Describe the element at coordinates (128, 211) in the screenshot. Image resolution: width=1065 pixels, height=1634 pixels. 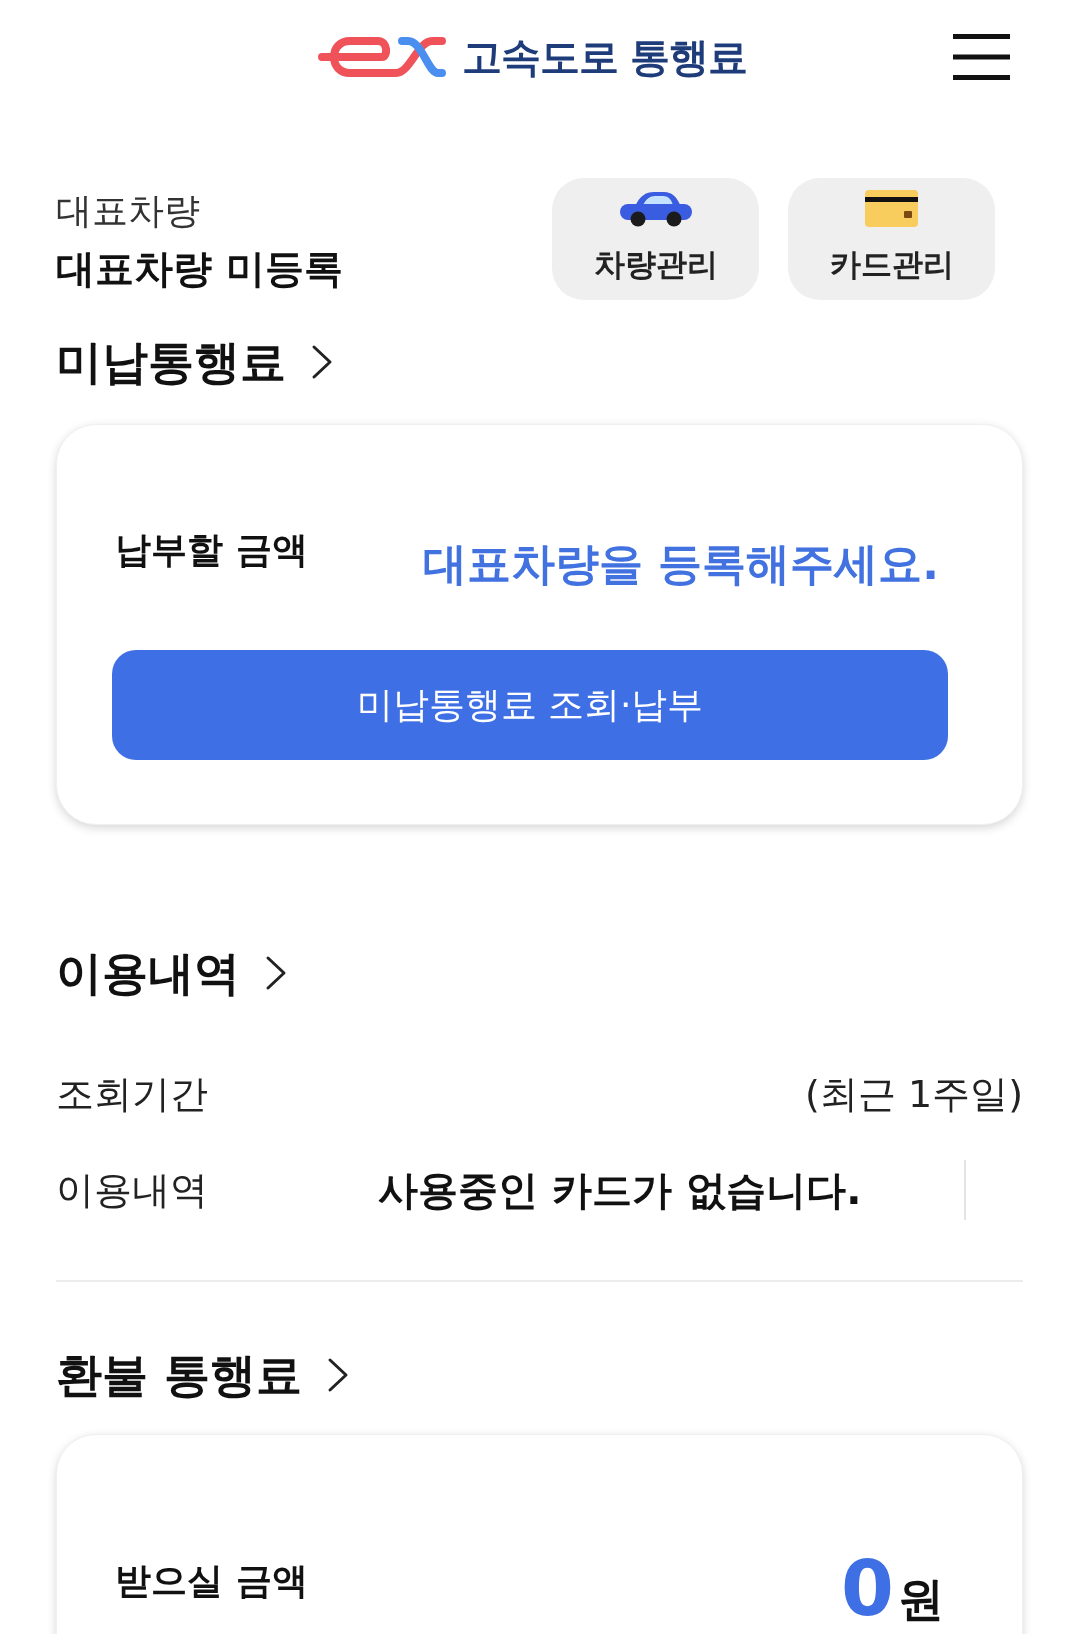
I see `vehicle-label: 대표차량` at that location.